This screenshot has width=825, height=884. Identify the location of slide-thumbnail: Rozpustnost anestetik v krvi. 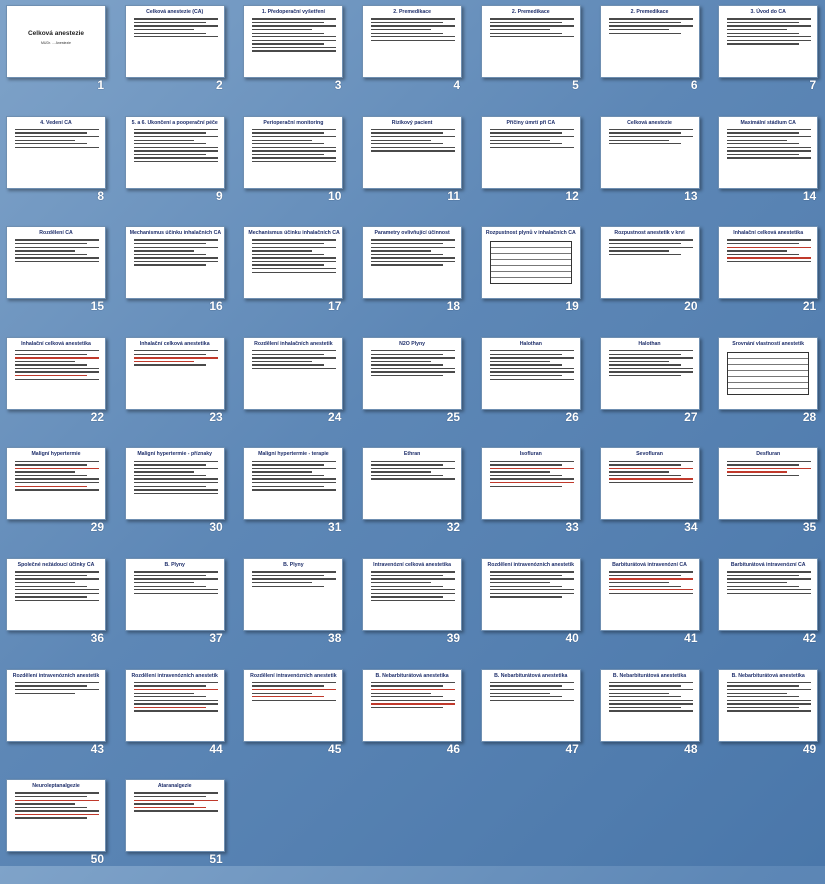
(649, 263).